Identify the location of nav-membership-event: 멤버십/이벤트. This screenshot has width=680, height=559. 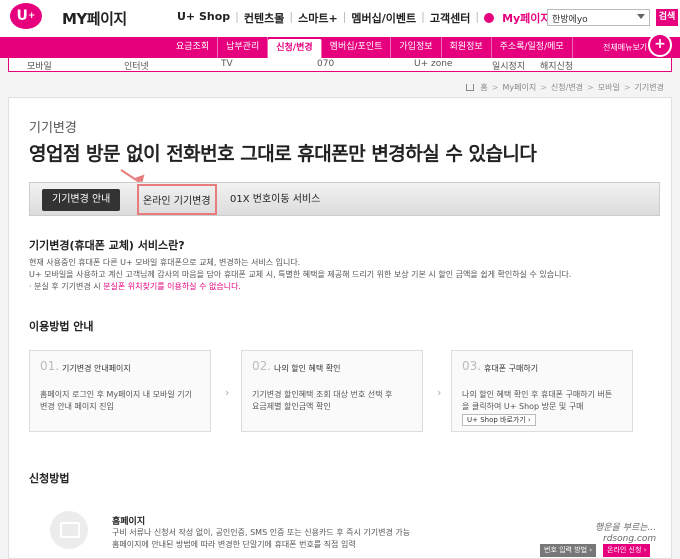
(383, 18).